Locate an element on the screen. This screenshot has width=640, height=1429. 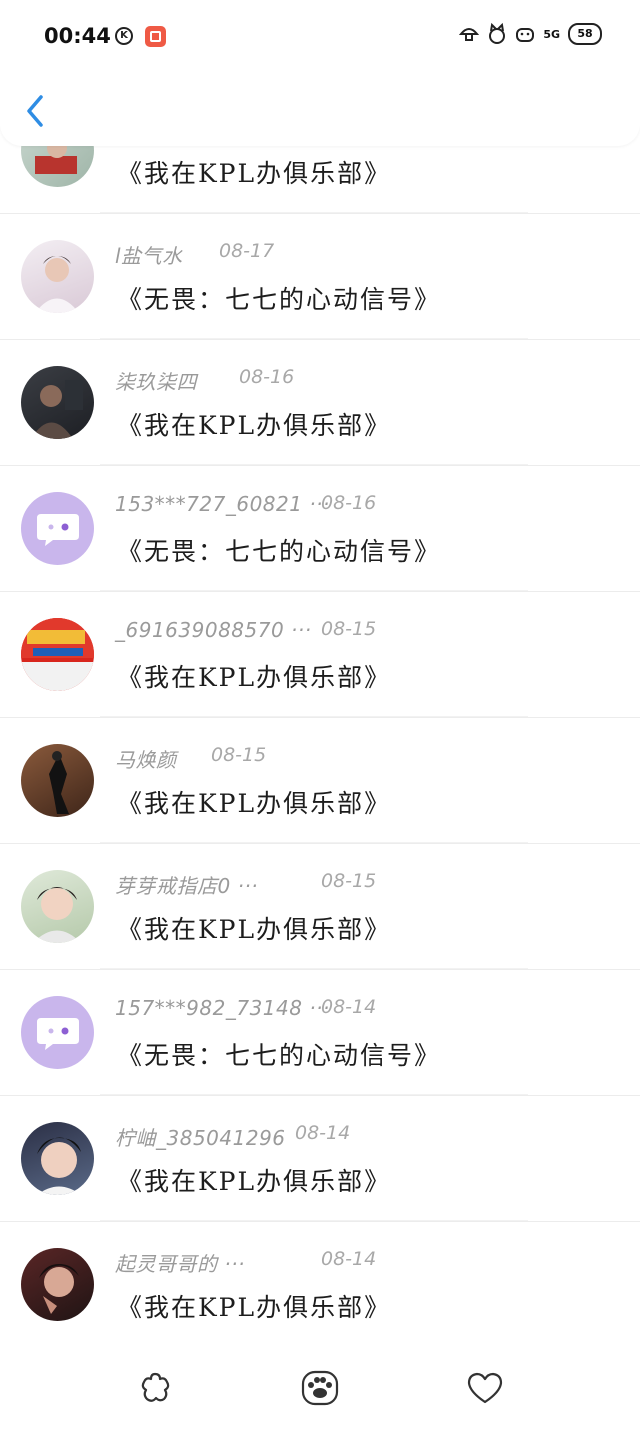
row-meta: 起灵哥哥的 ··· 08-14 is located at coordinates (335, 1263).